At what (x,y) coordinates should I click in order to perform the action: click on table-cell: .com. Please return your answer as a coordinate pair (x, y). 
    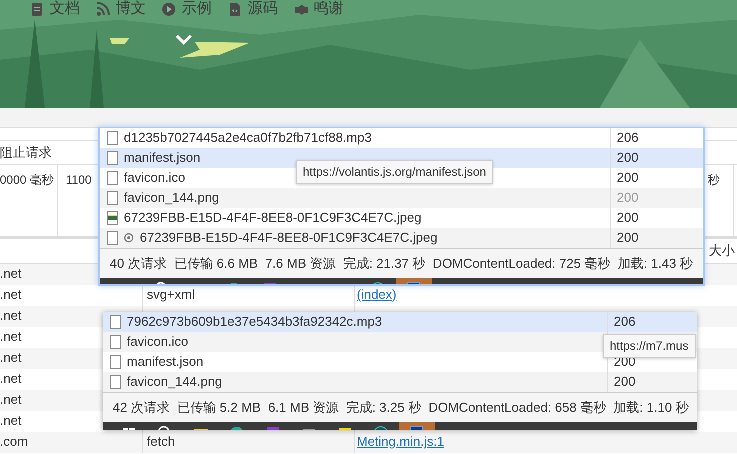
    Looking at the image, I should click on (14, 441).